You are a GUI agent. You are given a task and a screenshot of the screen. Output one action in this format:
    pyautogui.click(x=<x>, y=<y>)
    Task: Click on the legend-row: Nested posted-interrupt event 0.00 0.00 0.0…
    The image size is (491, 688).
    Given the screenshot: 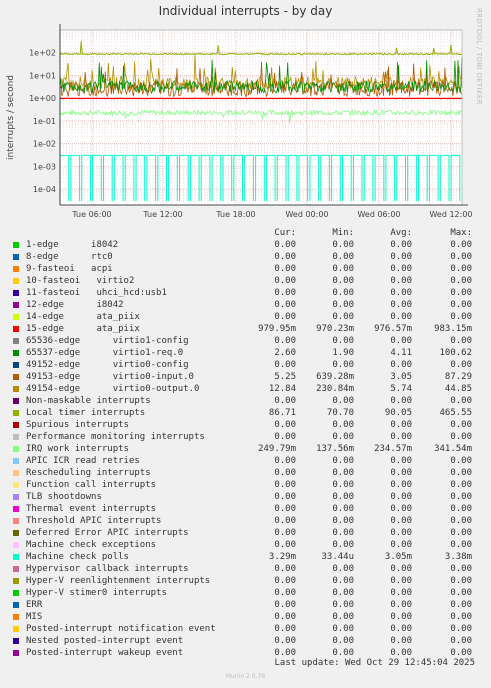 What is the action you would take?
    pyautogui.click(x=245, y=642)
    